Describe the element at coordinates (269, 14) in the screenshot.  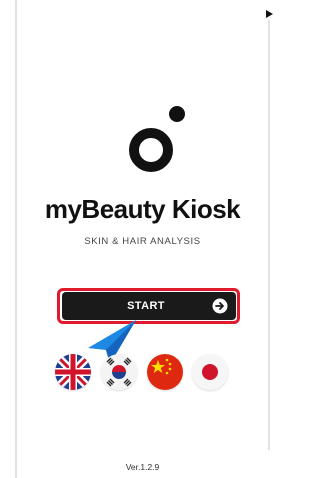
I see `play-icon` at that location.